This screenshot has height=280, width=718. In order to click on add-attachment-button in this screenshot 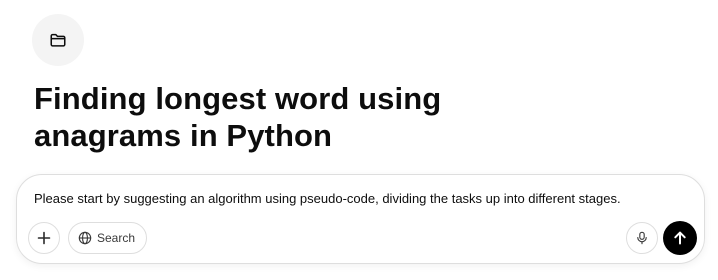, I will do `click(44, 238)`.